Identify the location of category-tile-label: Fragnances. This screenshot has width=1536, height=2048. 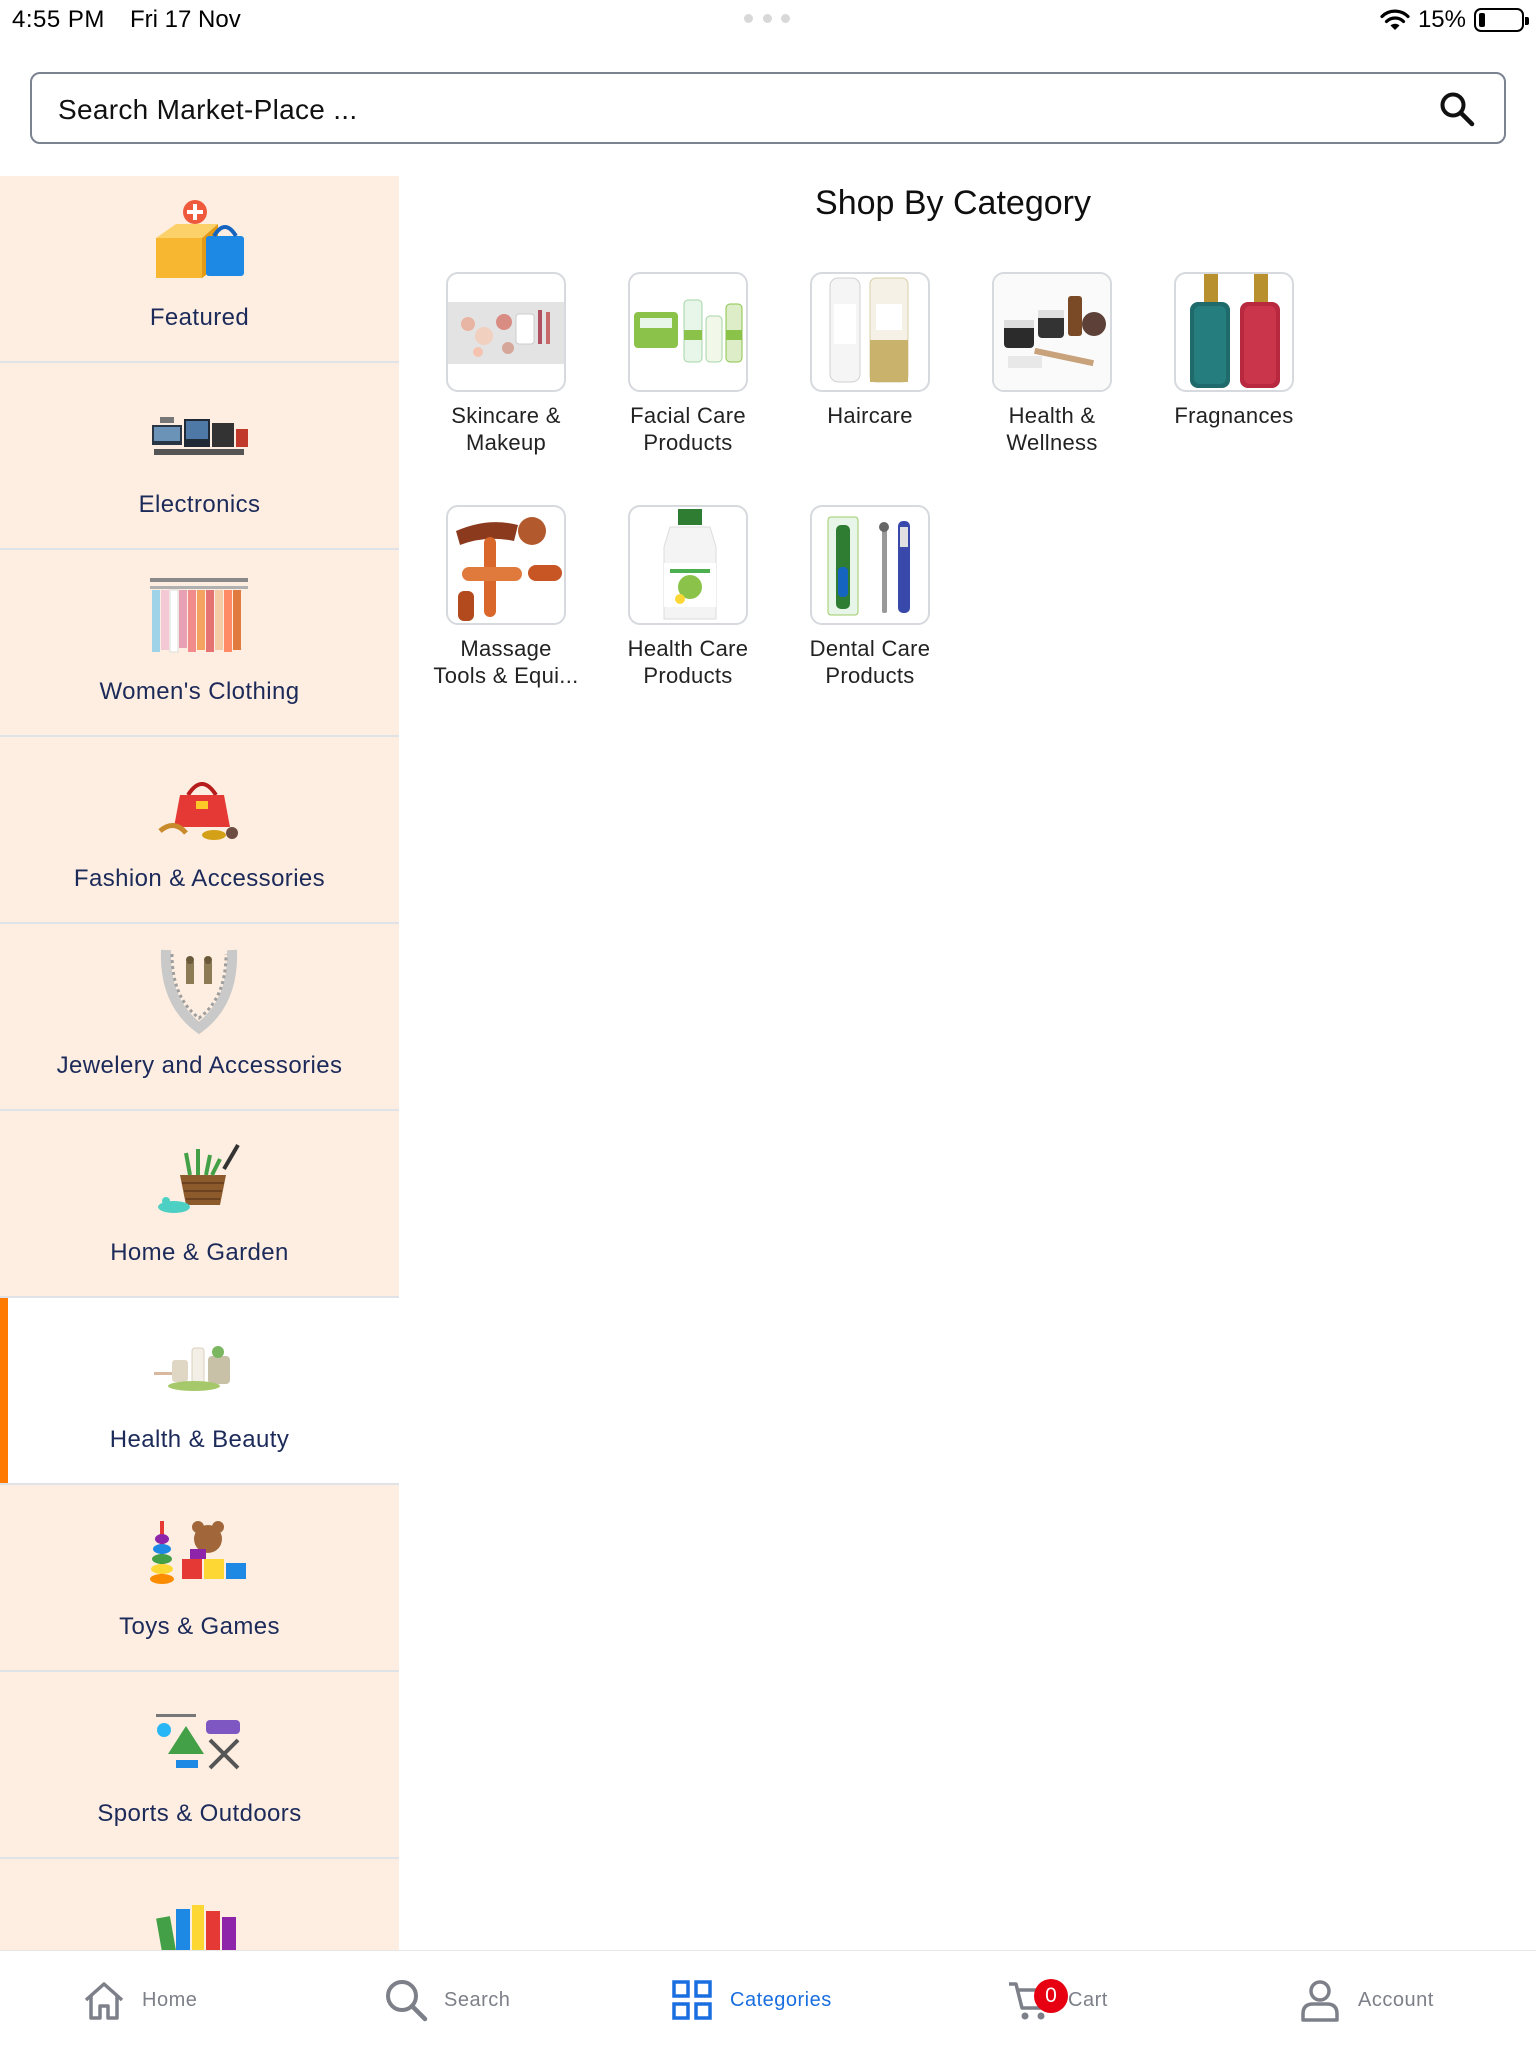
(1234, 415).